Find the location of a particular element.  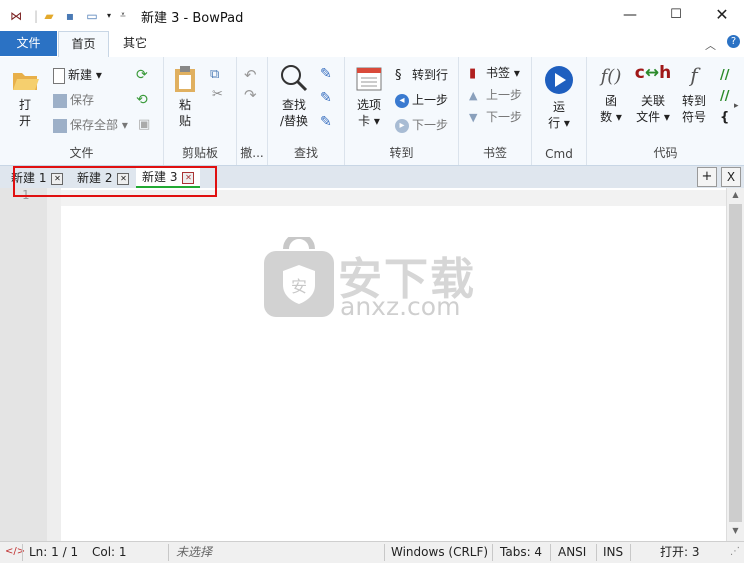

bookmark-label: 书签 is located at coordinates (498, 73).